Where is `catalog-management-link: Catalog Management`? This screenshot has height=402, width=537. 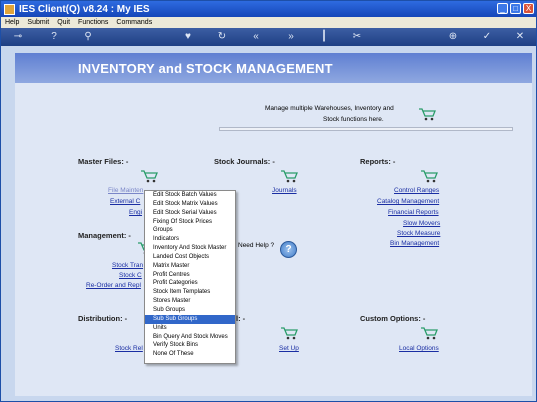
catalog-management-link: Catalog Management is located at coordinates (408, 201).